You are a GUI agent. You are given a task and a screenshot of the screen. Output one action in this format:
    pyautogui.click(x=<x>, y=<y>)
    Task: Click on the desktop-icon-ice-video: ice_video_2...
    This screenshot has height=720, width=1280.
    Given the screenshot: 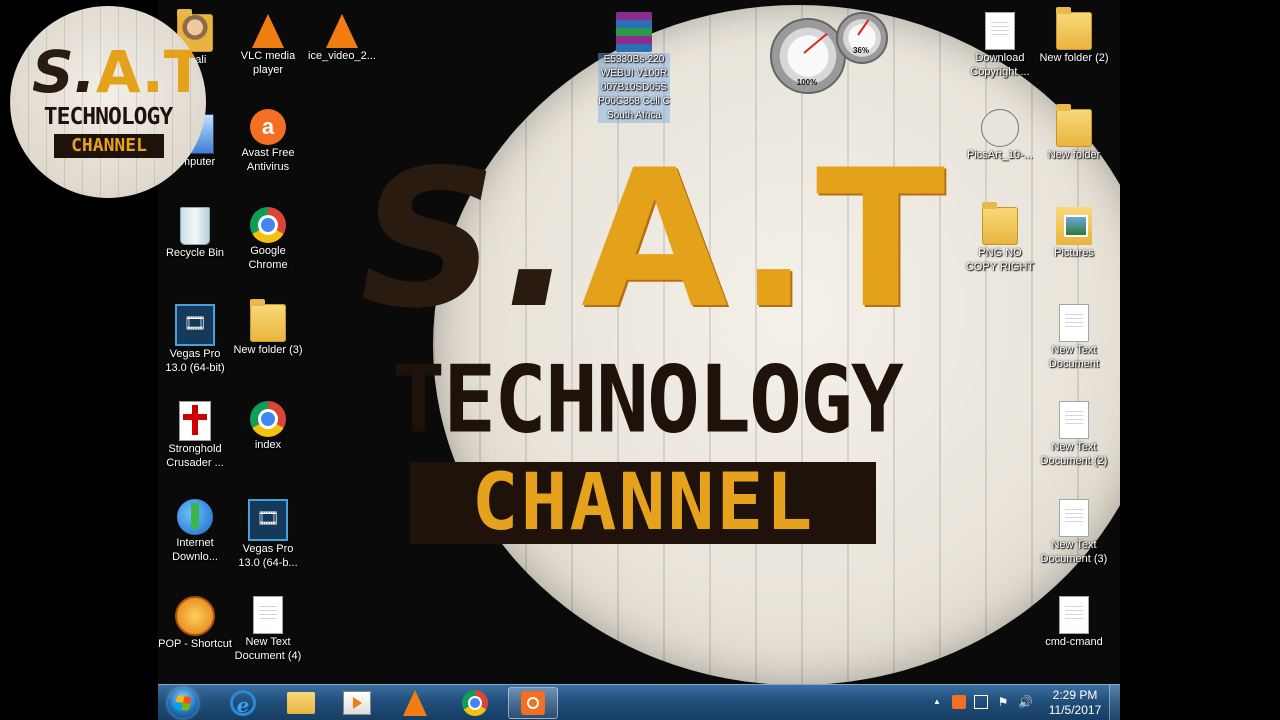 What is the action you would take?
    pyautogui.click(x=342, y=35)
    